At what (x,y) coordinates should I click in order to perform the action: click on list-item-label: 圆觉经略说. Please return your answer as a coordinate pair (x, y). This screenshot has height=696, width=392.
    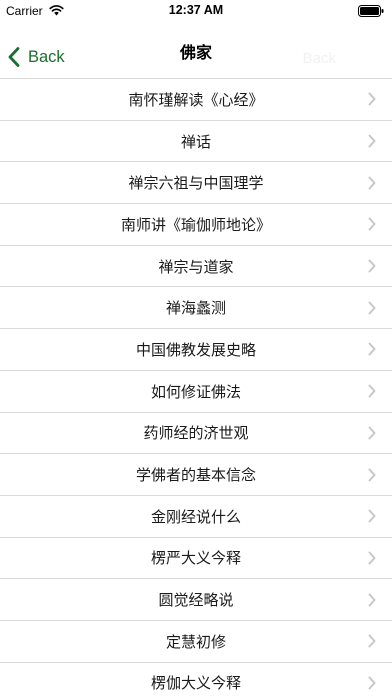
    Looking at the image, I should click on (196, 600).